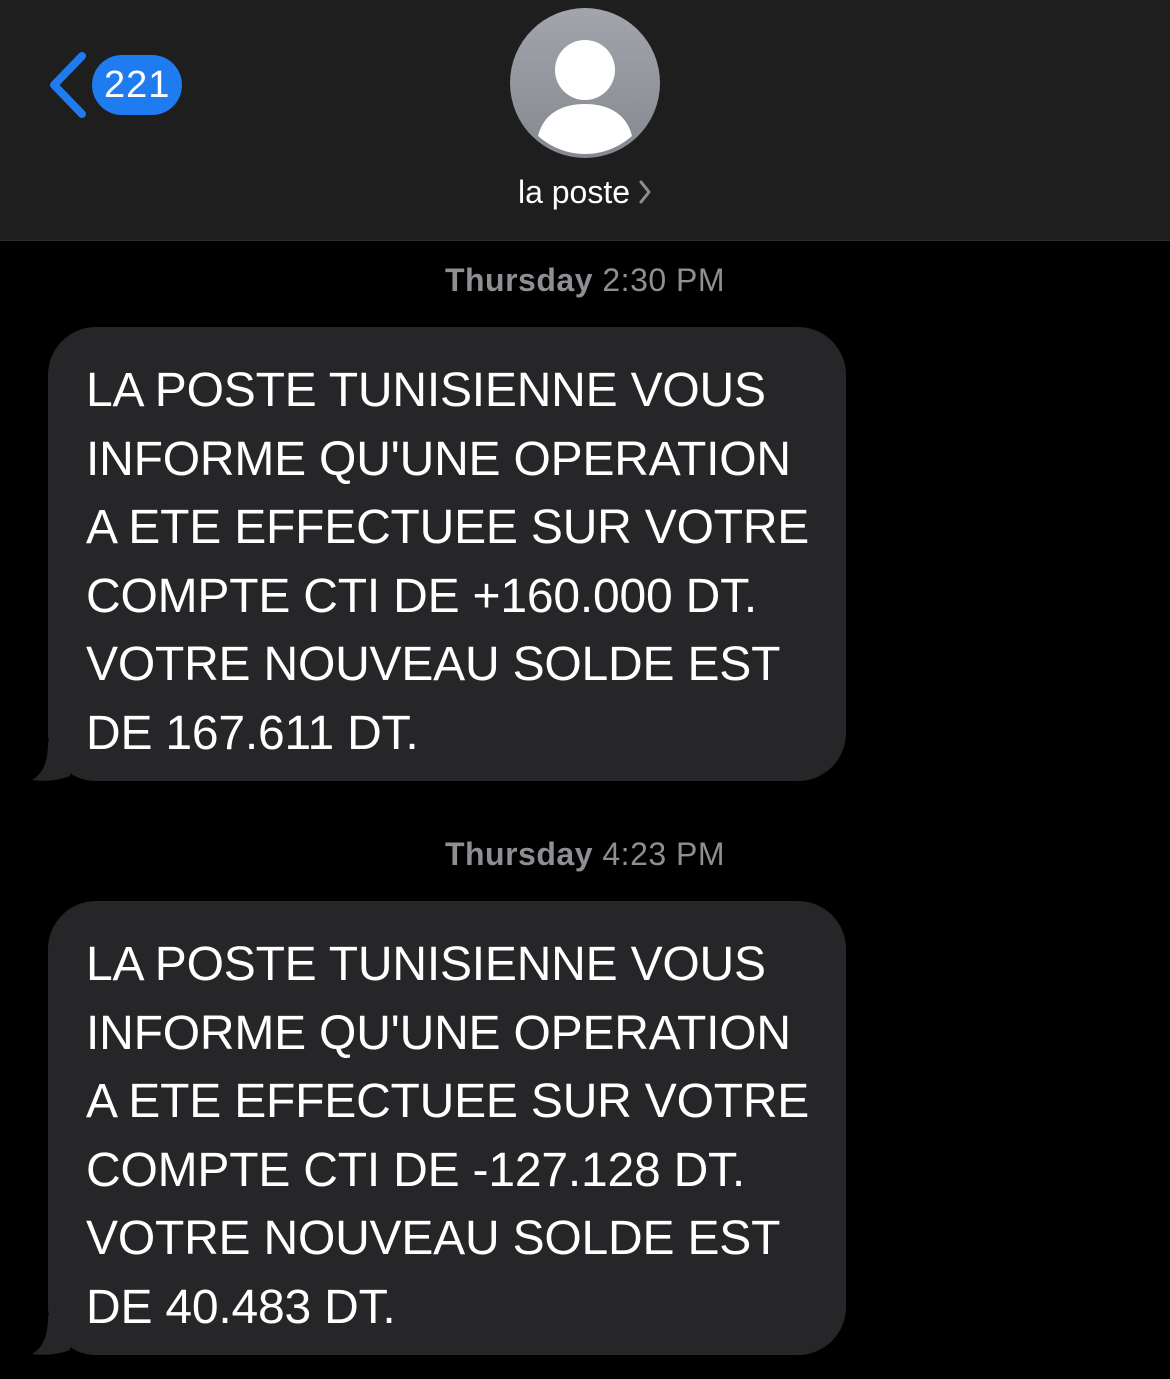  I want to click on avatar, so click(585, 83).